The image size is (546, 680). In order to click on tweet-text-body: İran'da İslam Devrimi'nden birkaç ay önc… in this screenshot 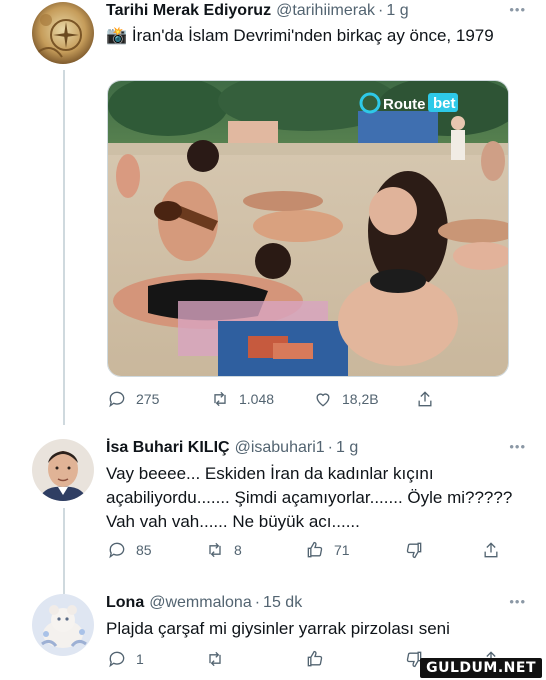, I will do `click(312, 35)`.